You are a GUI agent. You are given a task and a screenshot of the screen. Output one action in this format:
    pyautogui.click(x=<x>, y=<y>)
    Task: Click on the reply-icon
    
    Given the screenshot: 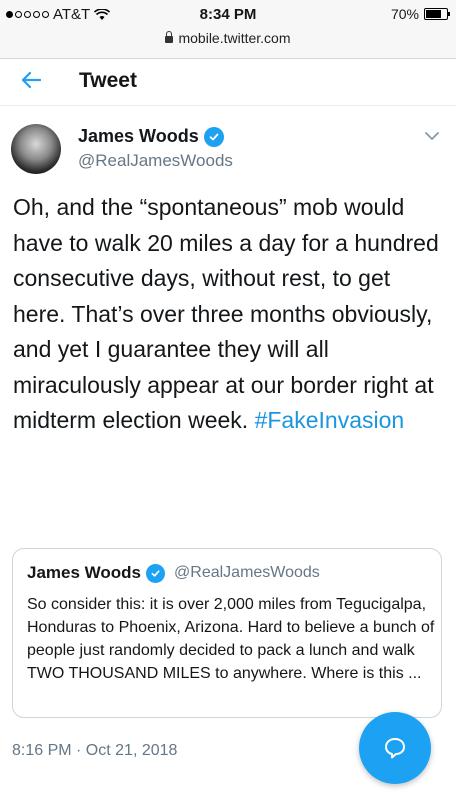 What is the action you would take?
    pyautogui.click(x=395, y=748)
    